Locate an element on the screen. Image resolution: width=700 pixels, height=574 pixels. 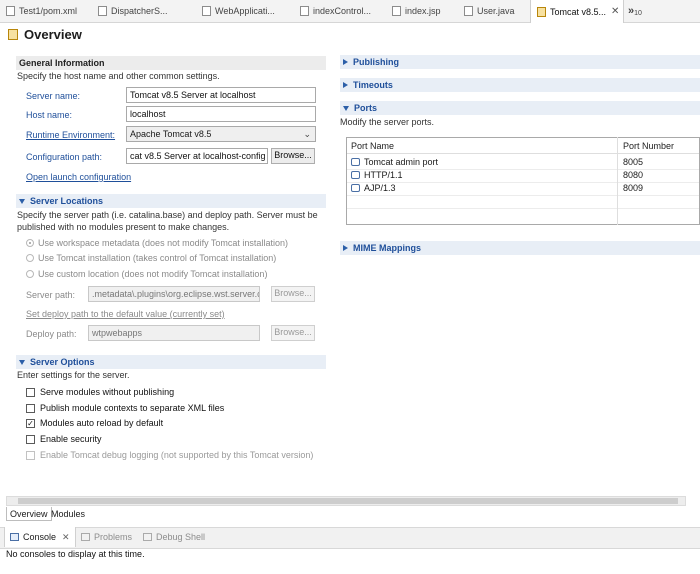
radio-selected-icon is located at coordinates (30, 243).